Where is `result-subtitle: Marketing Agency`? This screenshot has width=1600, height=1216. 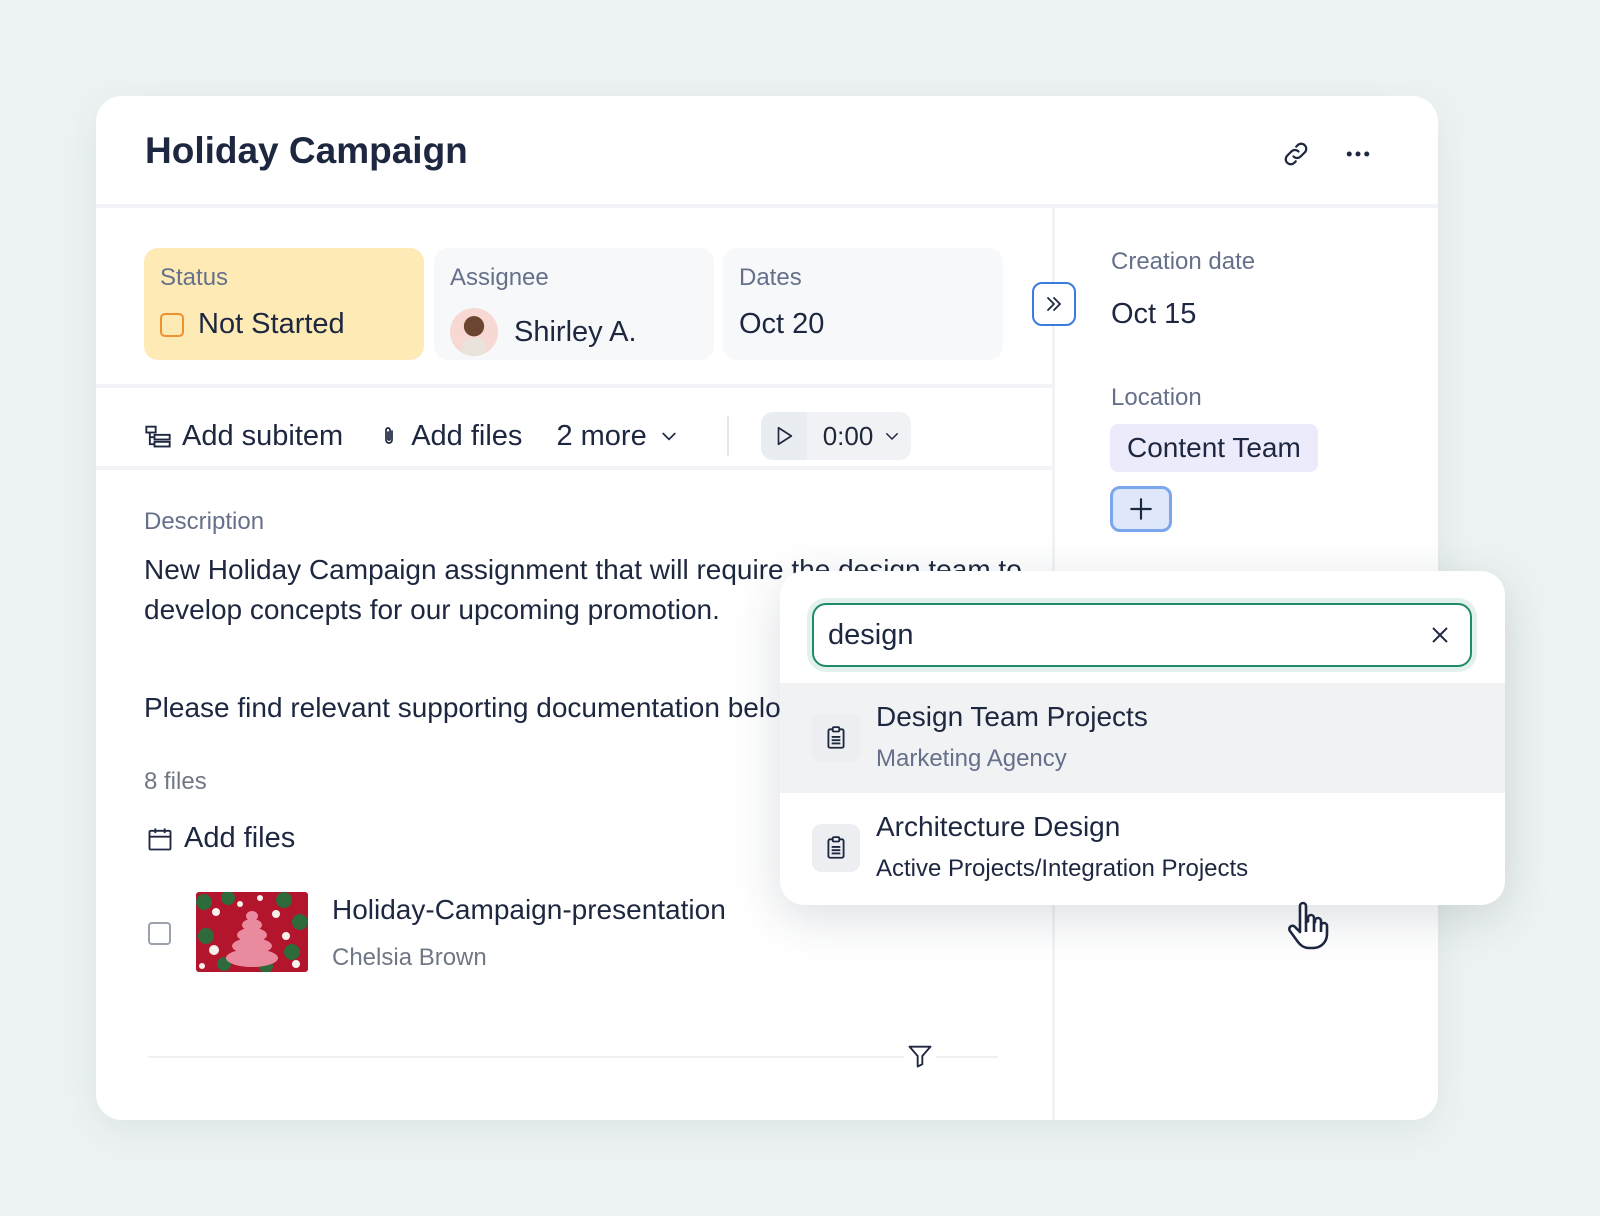 result-subtitle: Marketing Agency is located at coordinates (971, 758).